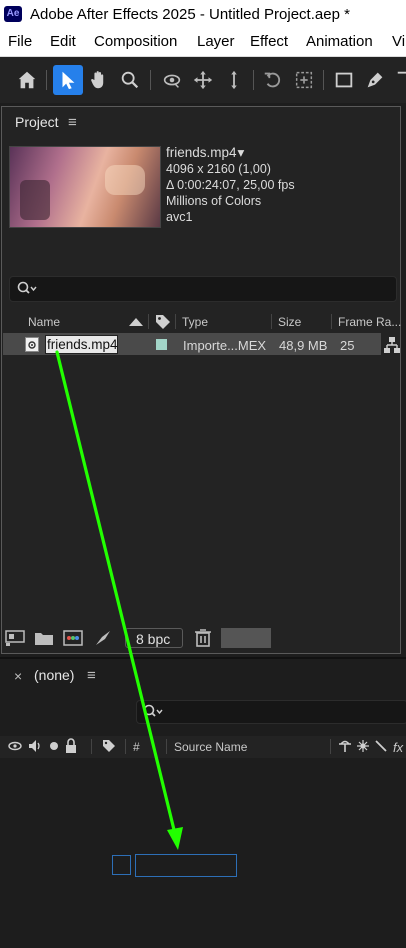 This screenshot has height=948, width=406. I want to click on column-type: Type, so click(195, 322).